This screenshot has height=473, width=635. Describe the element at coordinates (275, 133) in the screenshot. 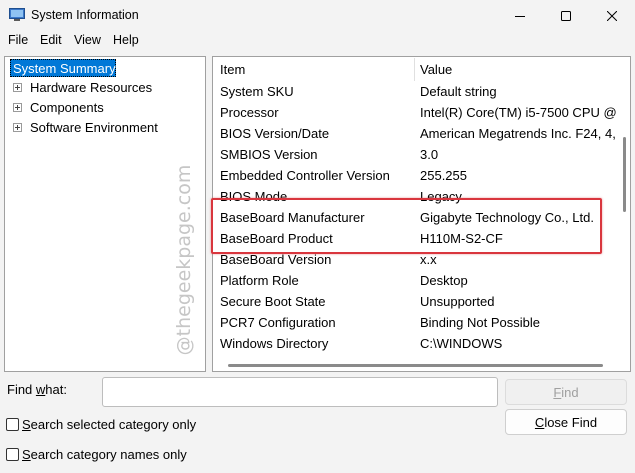

I see `cell-item: BIOS Version/Date` at that location.